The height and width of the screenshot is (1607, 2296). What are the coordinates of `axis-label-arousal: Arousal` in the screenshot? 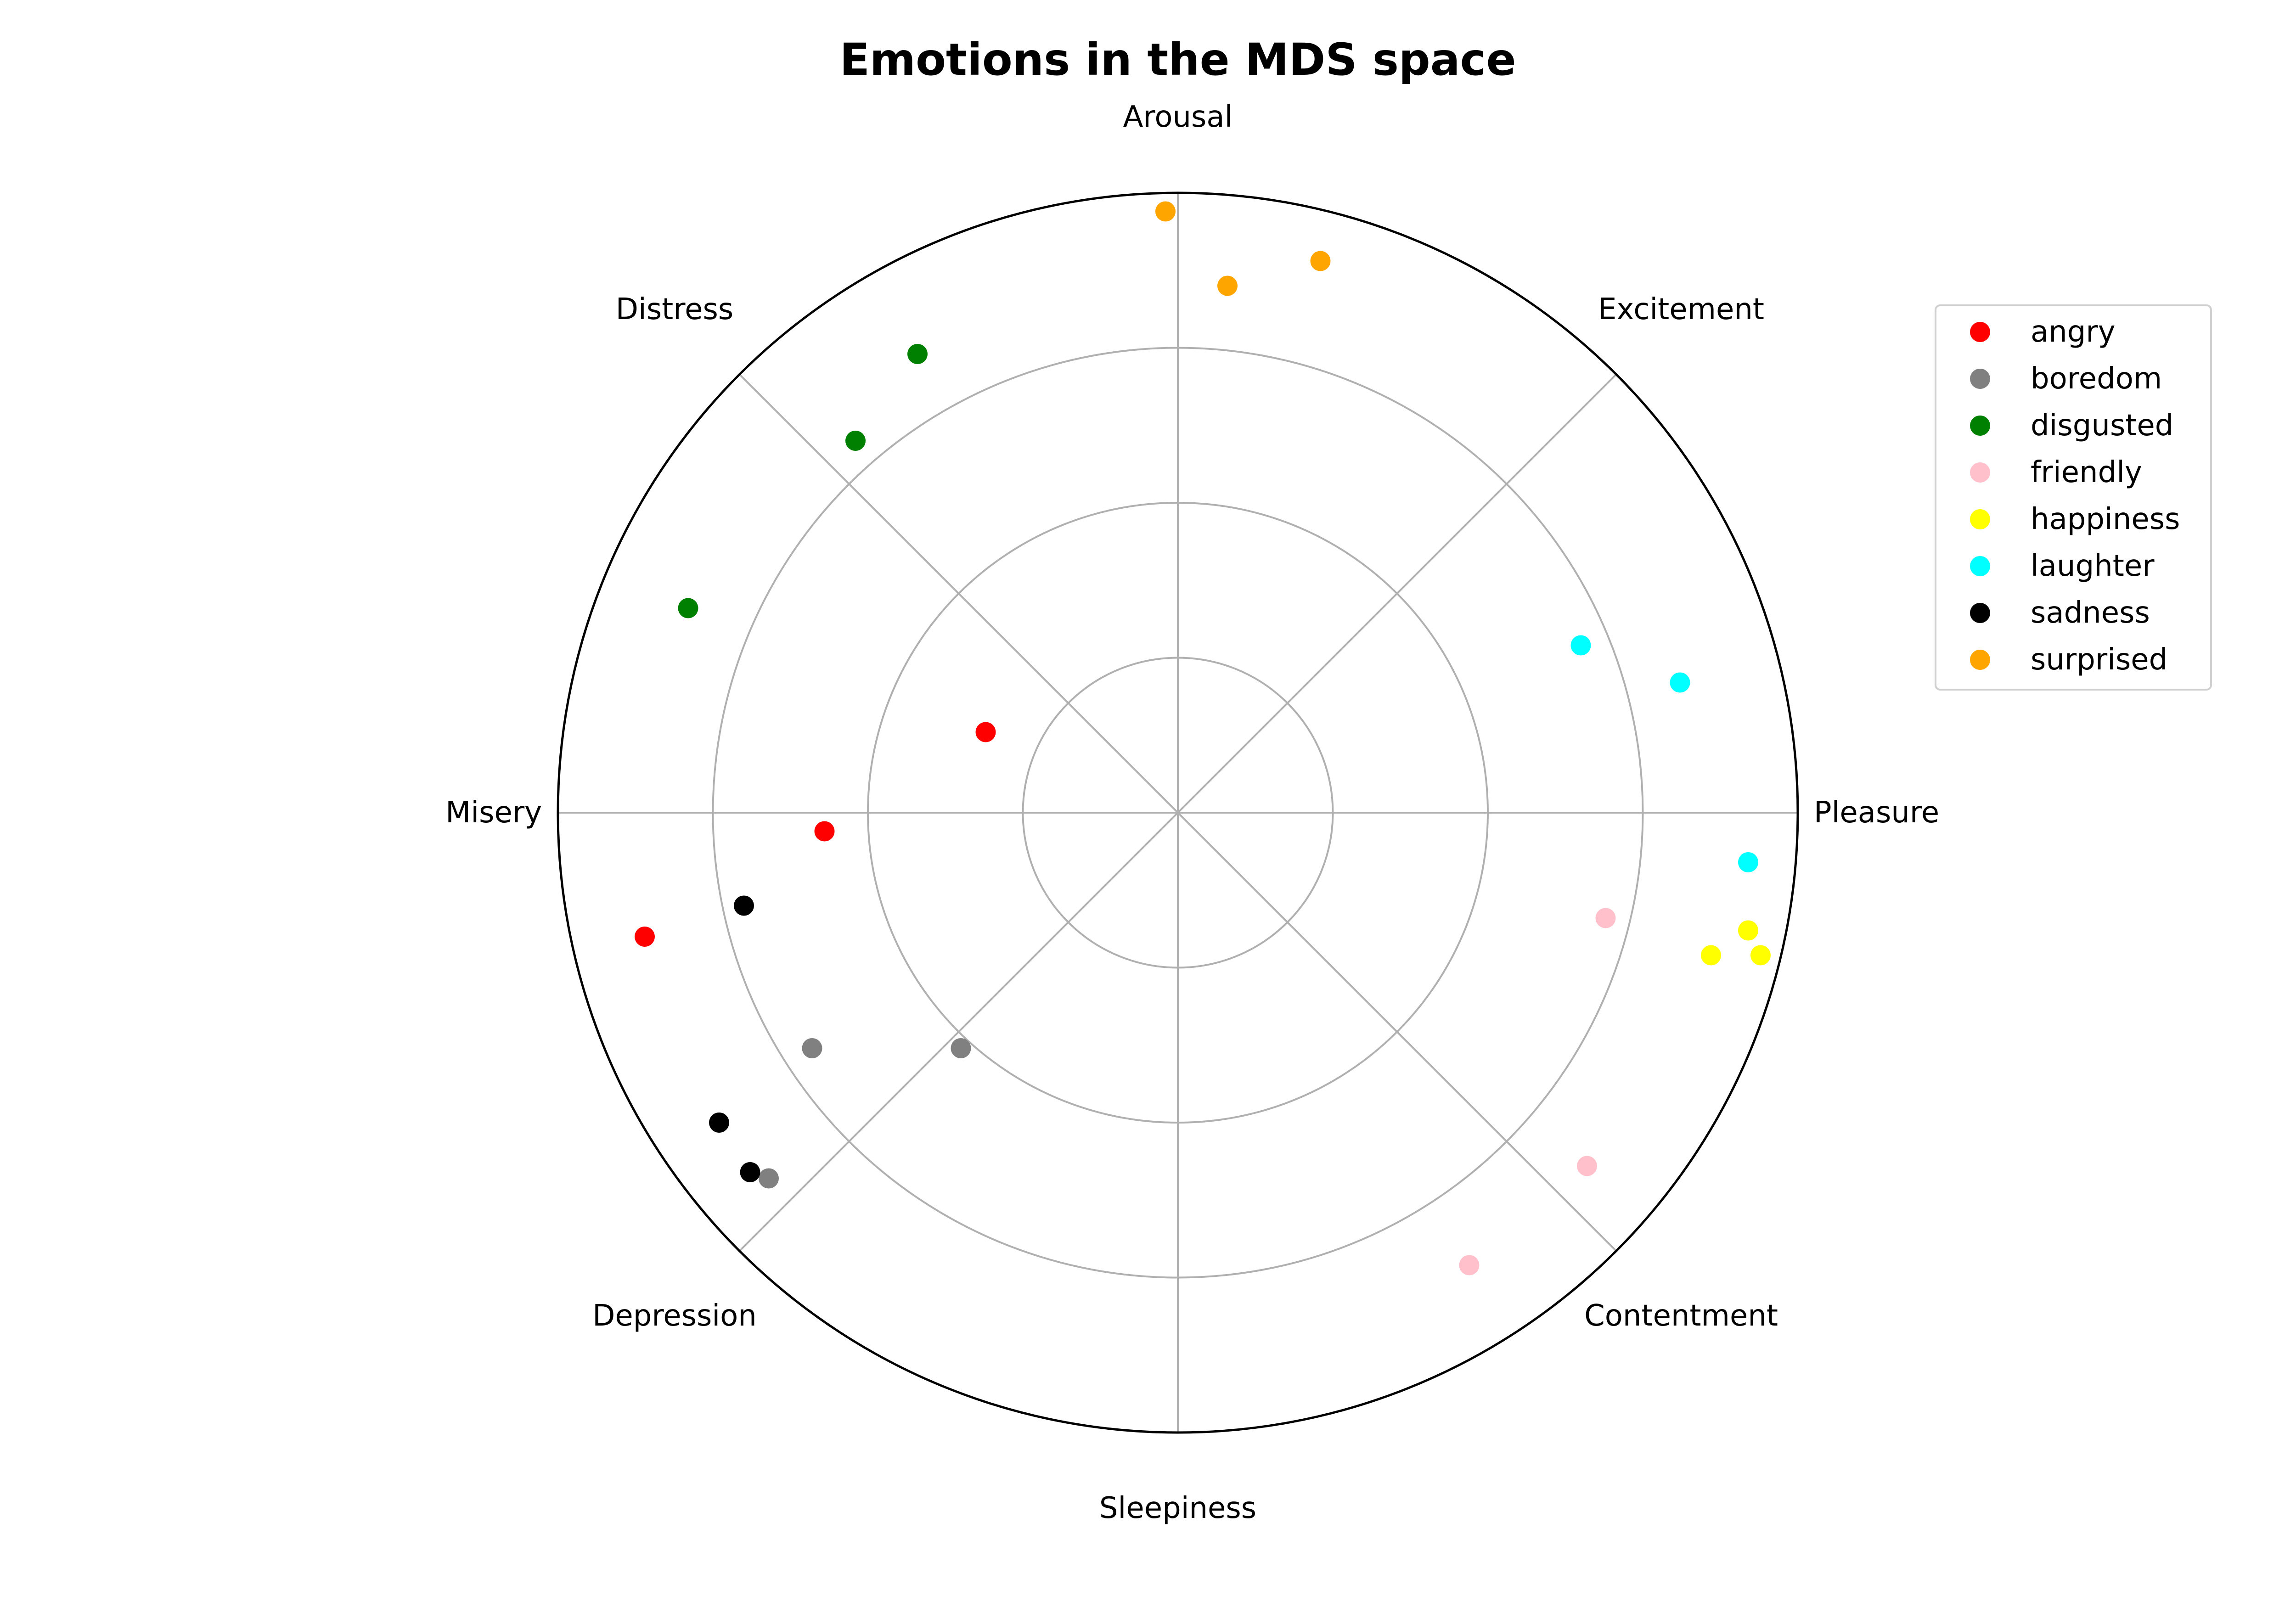 It's located at (1178, 117).